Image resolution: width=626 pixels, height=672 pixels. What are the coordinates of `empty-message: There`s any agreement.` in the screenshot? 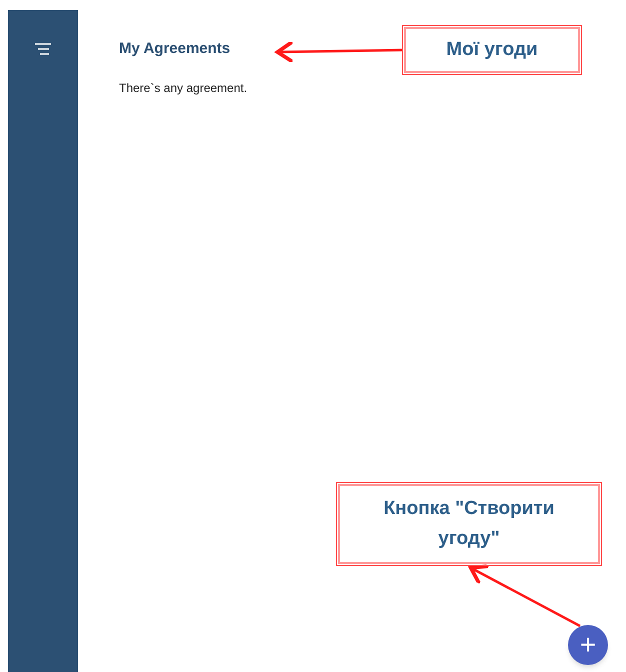 It's located at (183, 88).